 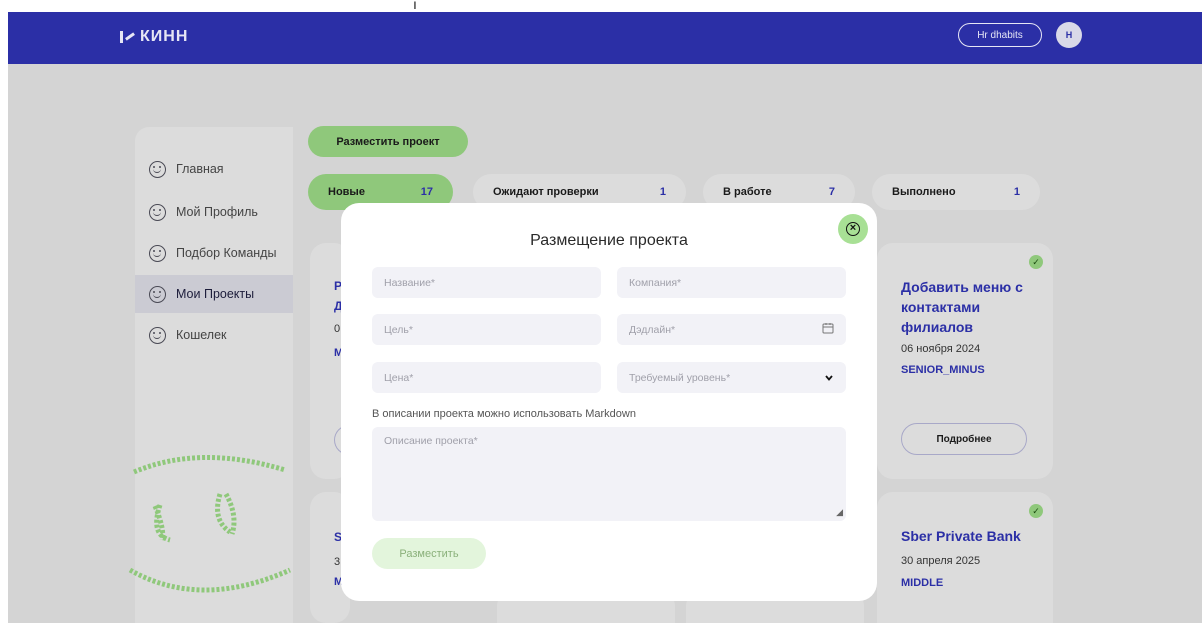 I want to click on deadline-placeholder: Дэдлайн*, so click(x=652, y=329).